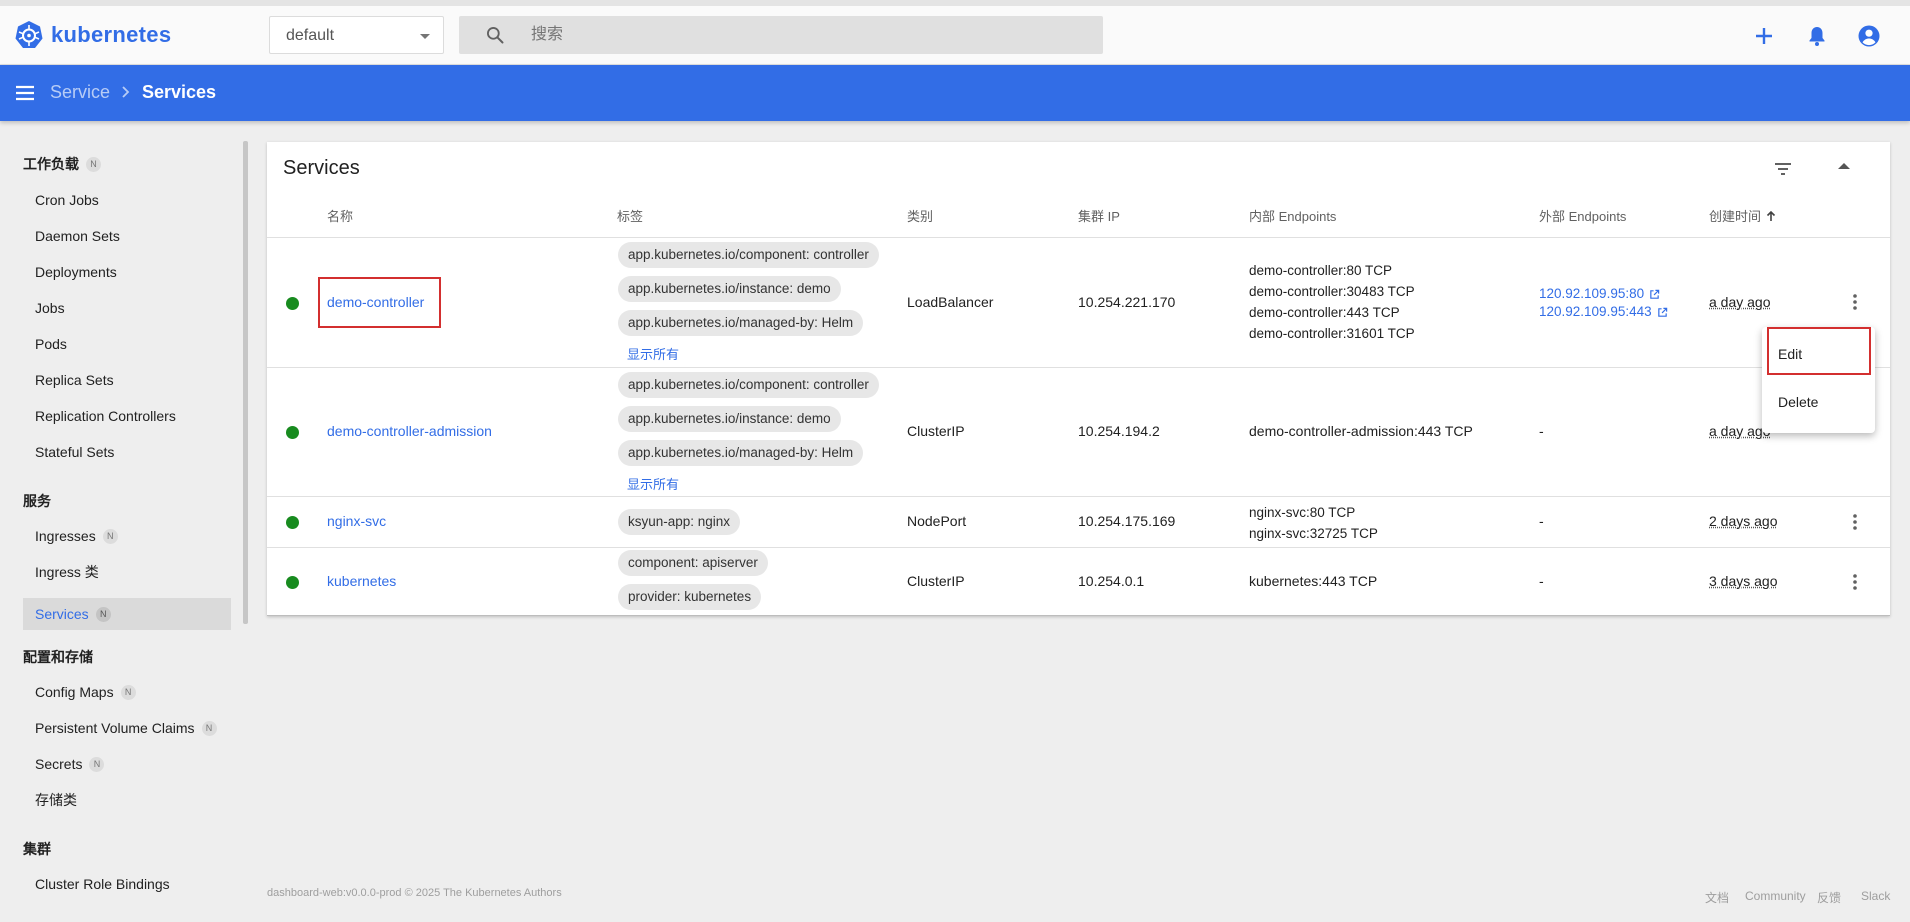  What do you see at coordinates (1592, 293) in the screenshot?
I see `external-endpoint-text: 120.92.109.95:80` at bounding box center [1592, 293].